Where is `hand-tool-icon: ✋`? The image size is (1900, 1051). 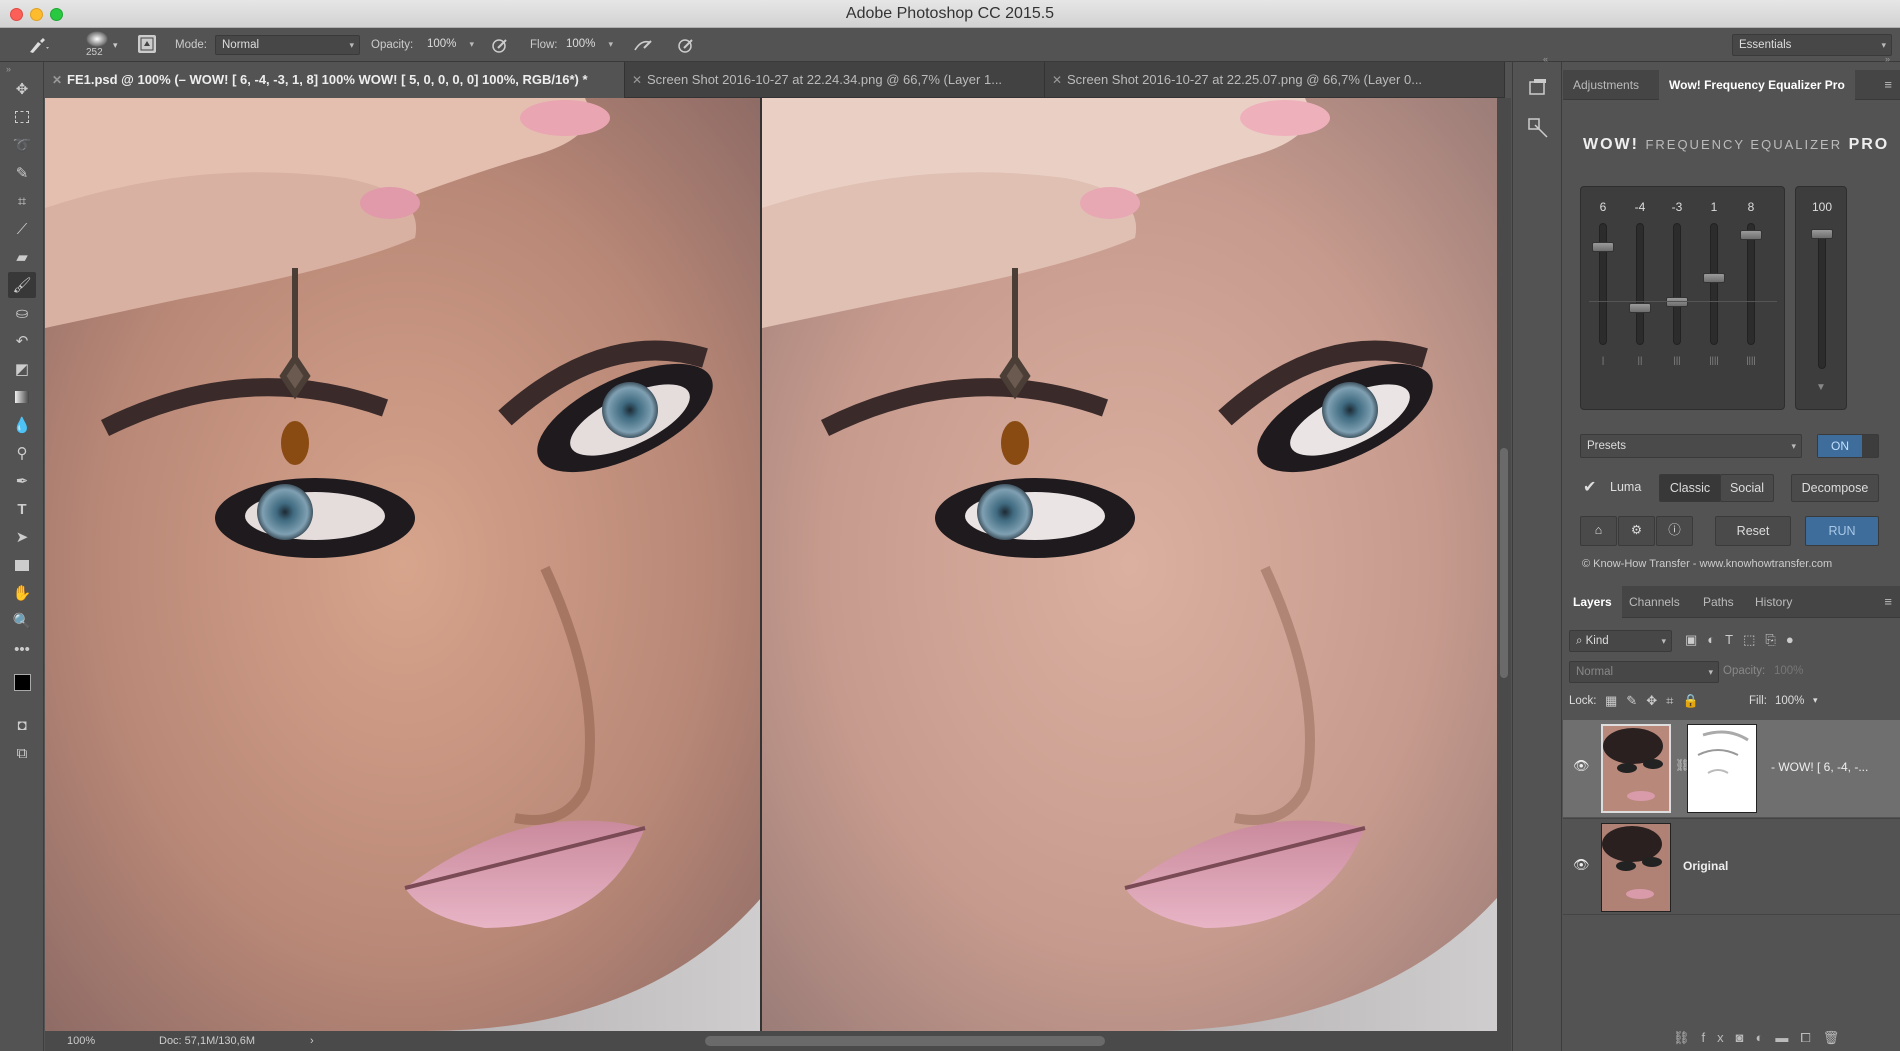 hand-tool-icon: ✋ is located at coordinates (22, 593).